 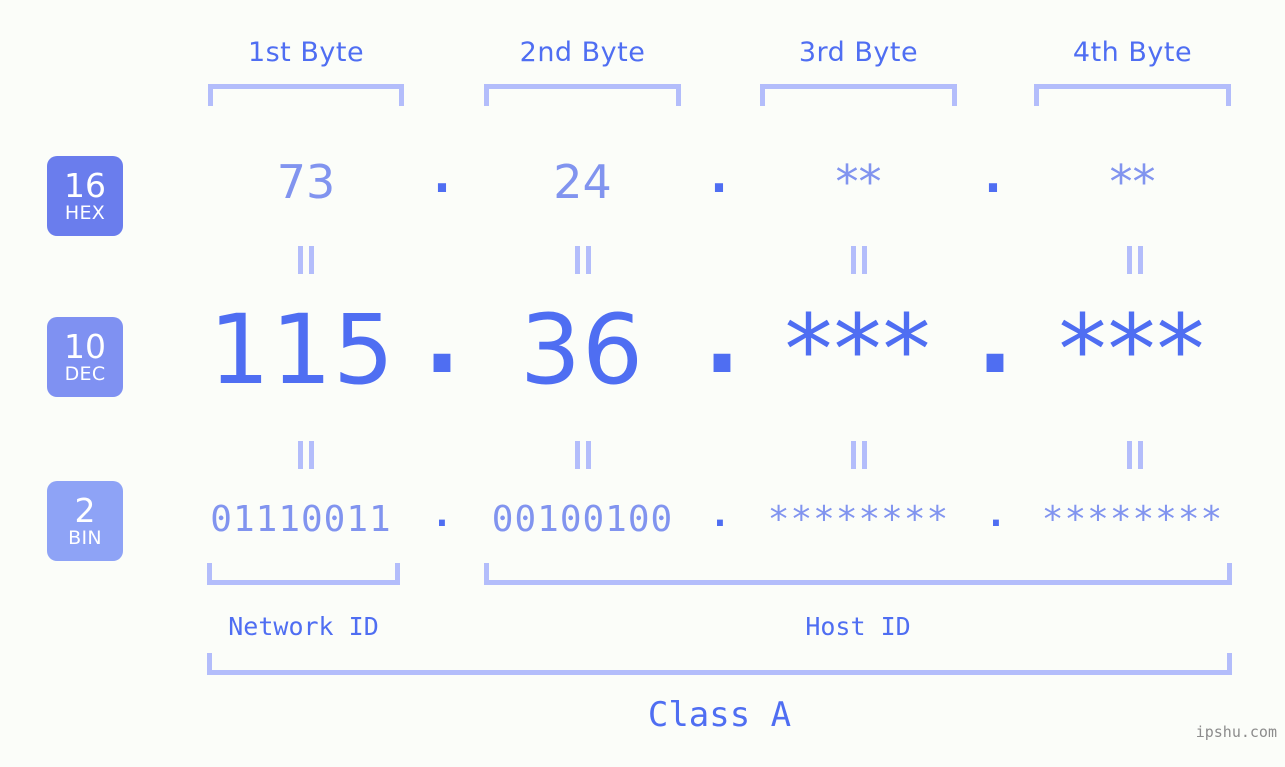 I want to click on dec-byte-1: 115, so click(x=302, y=350).